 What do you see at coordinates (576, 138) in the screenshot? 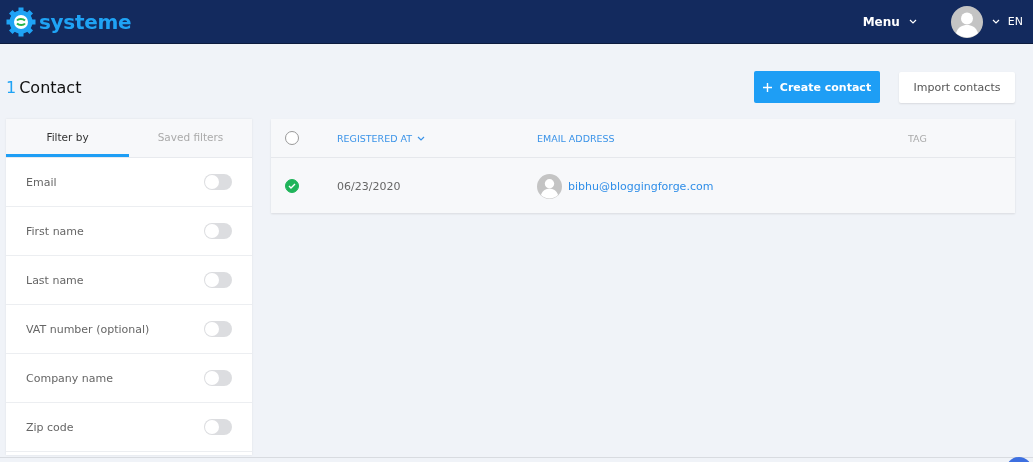
I see `column-header: EMAIL ADDRESS` at bounding box center [576, 138].